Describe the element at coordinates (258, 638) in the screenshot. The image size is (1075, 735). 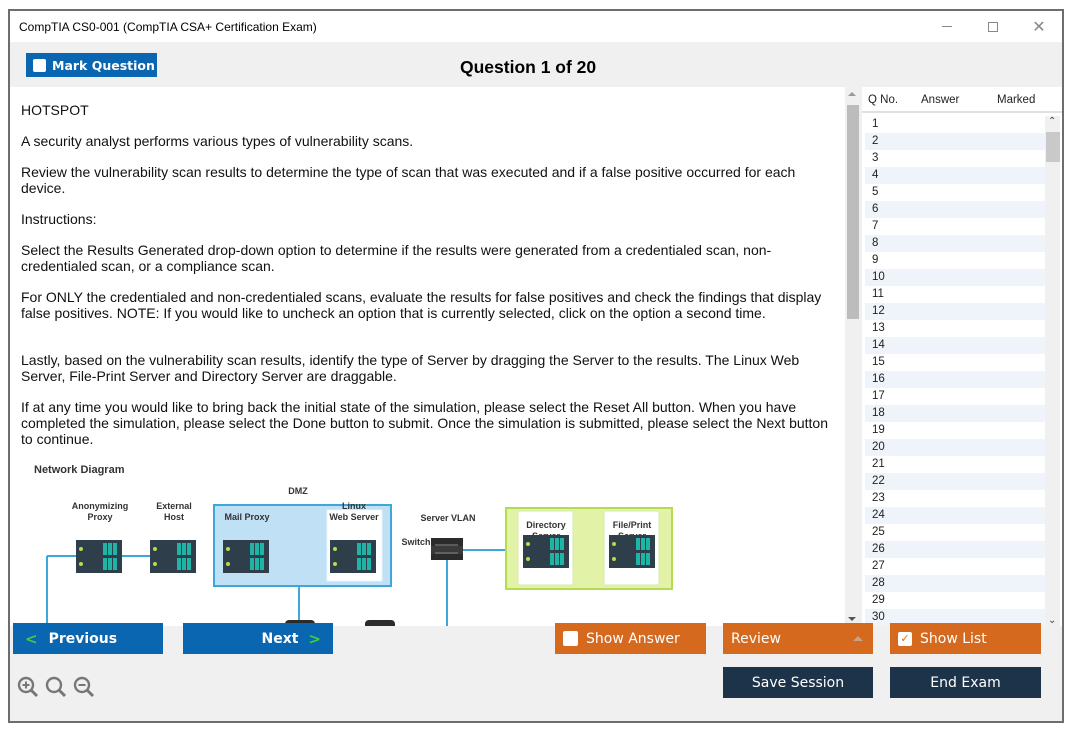
I see `next-button: Next >` at that location.